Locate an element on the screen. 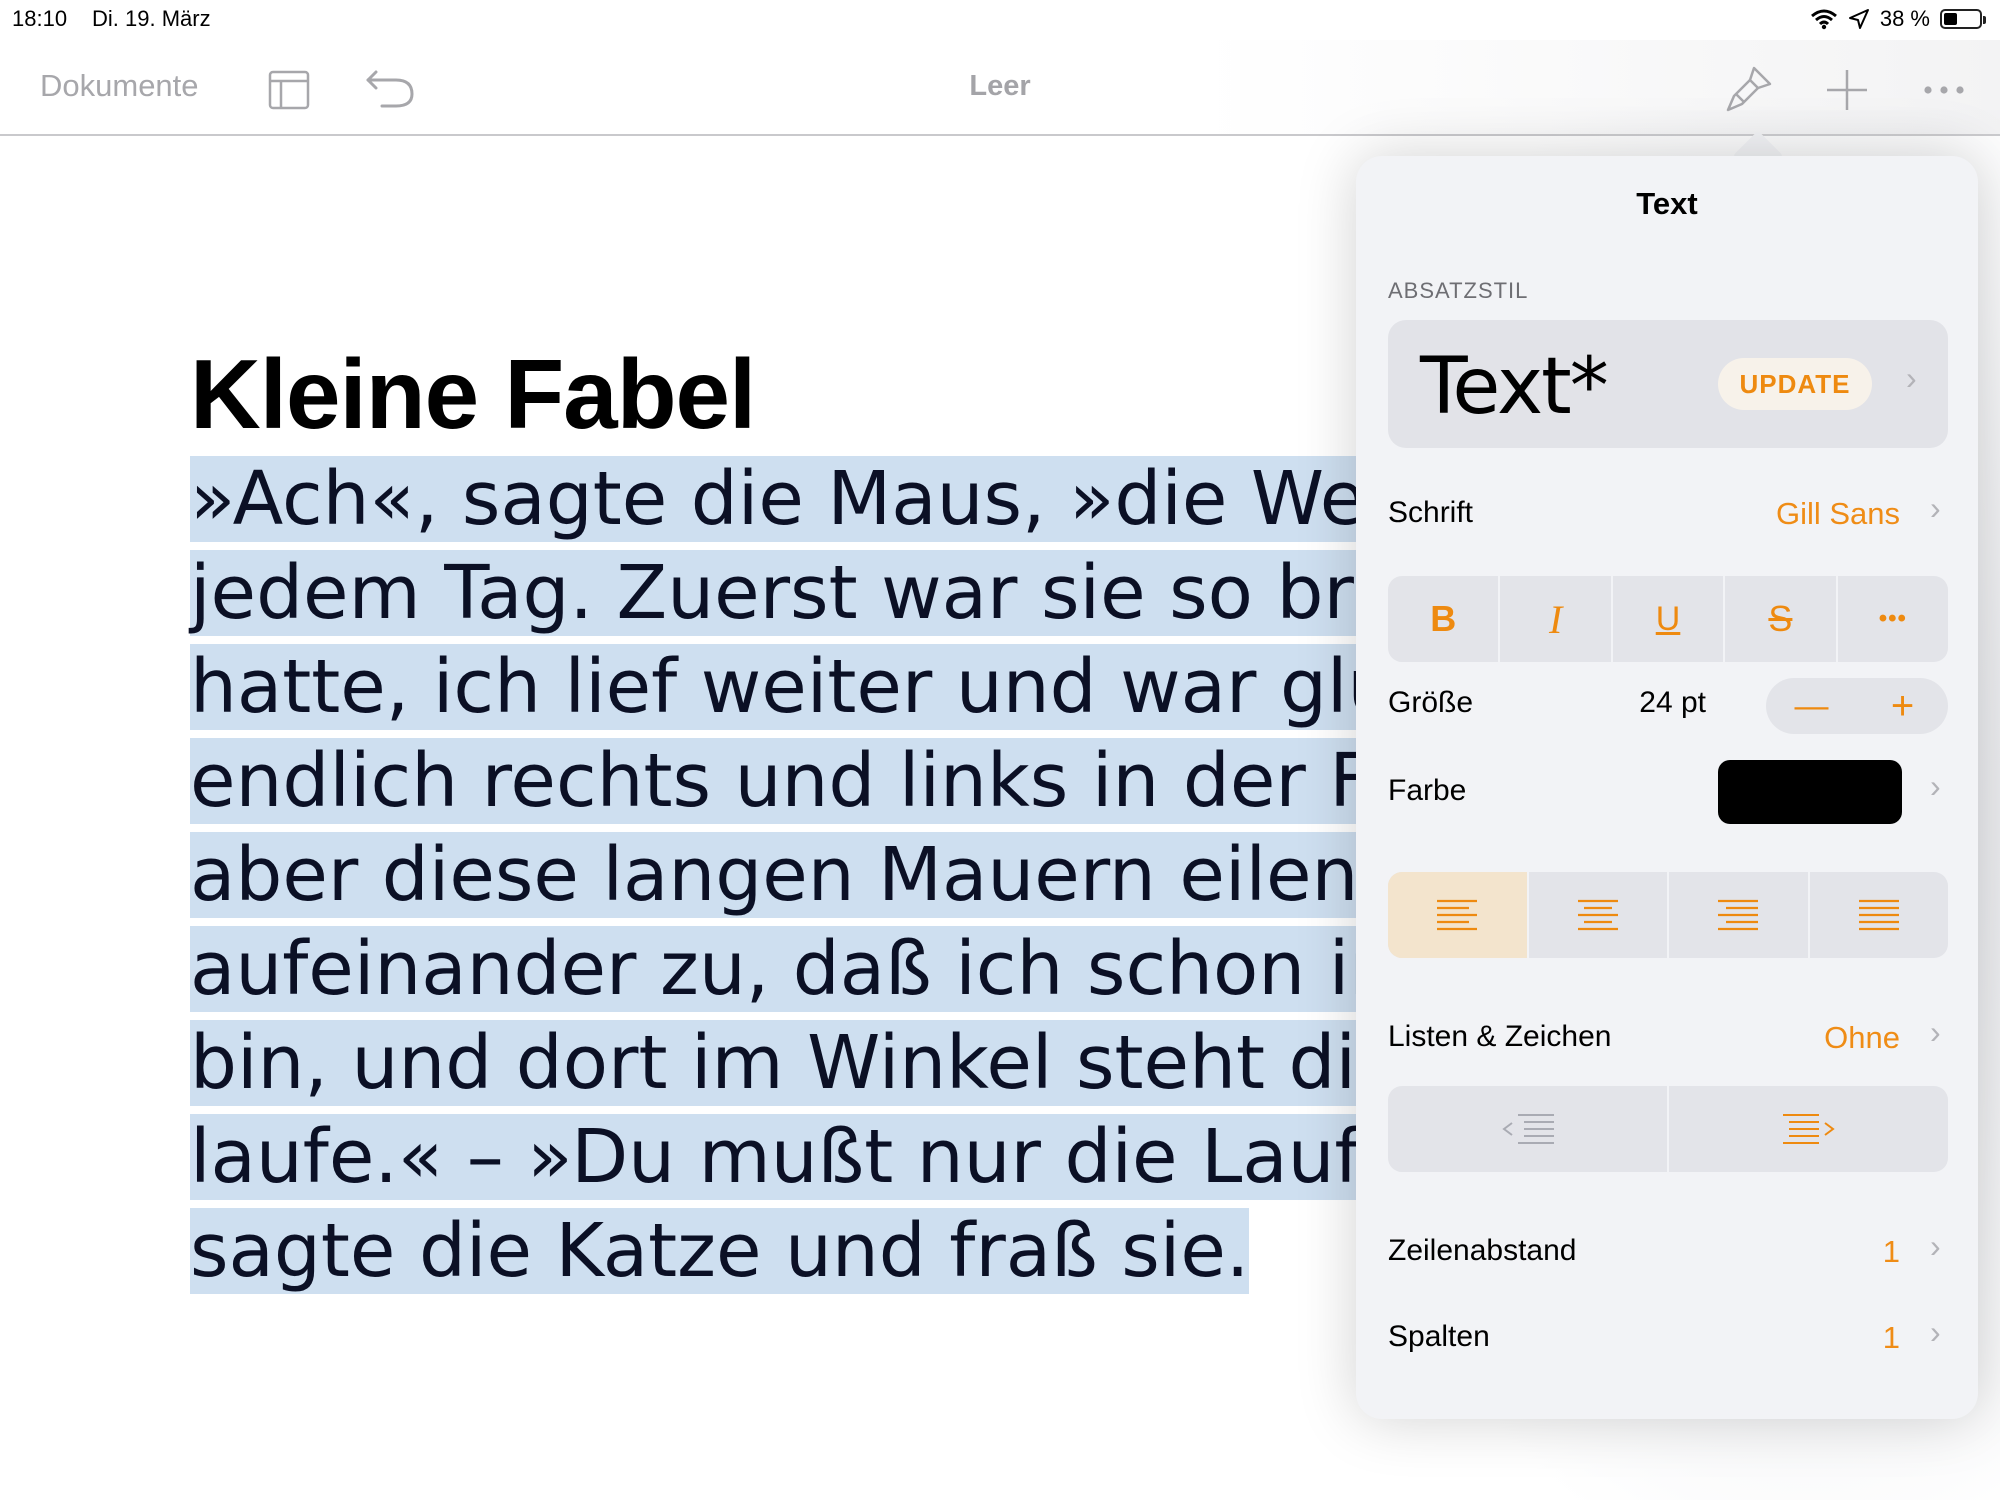 The width and height of the screenshot is (2000, 1500). align-left-button is located at coordinates (1458, 915).